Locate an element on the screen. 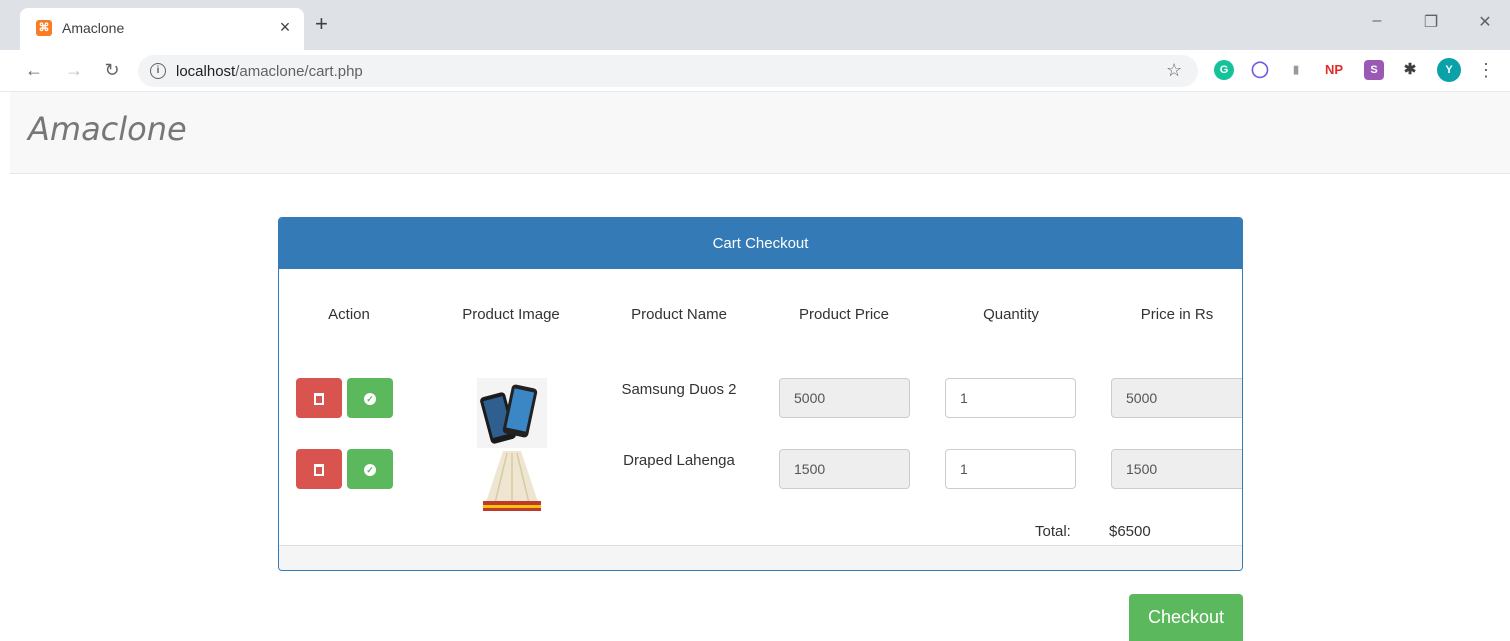 The image size is (1510, 641). browser-tab: ⌘ Amaclone × is located at coordinates (162, 29).